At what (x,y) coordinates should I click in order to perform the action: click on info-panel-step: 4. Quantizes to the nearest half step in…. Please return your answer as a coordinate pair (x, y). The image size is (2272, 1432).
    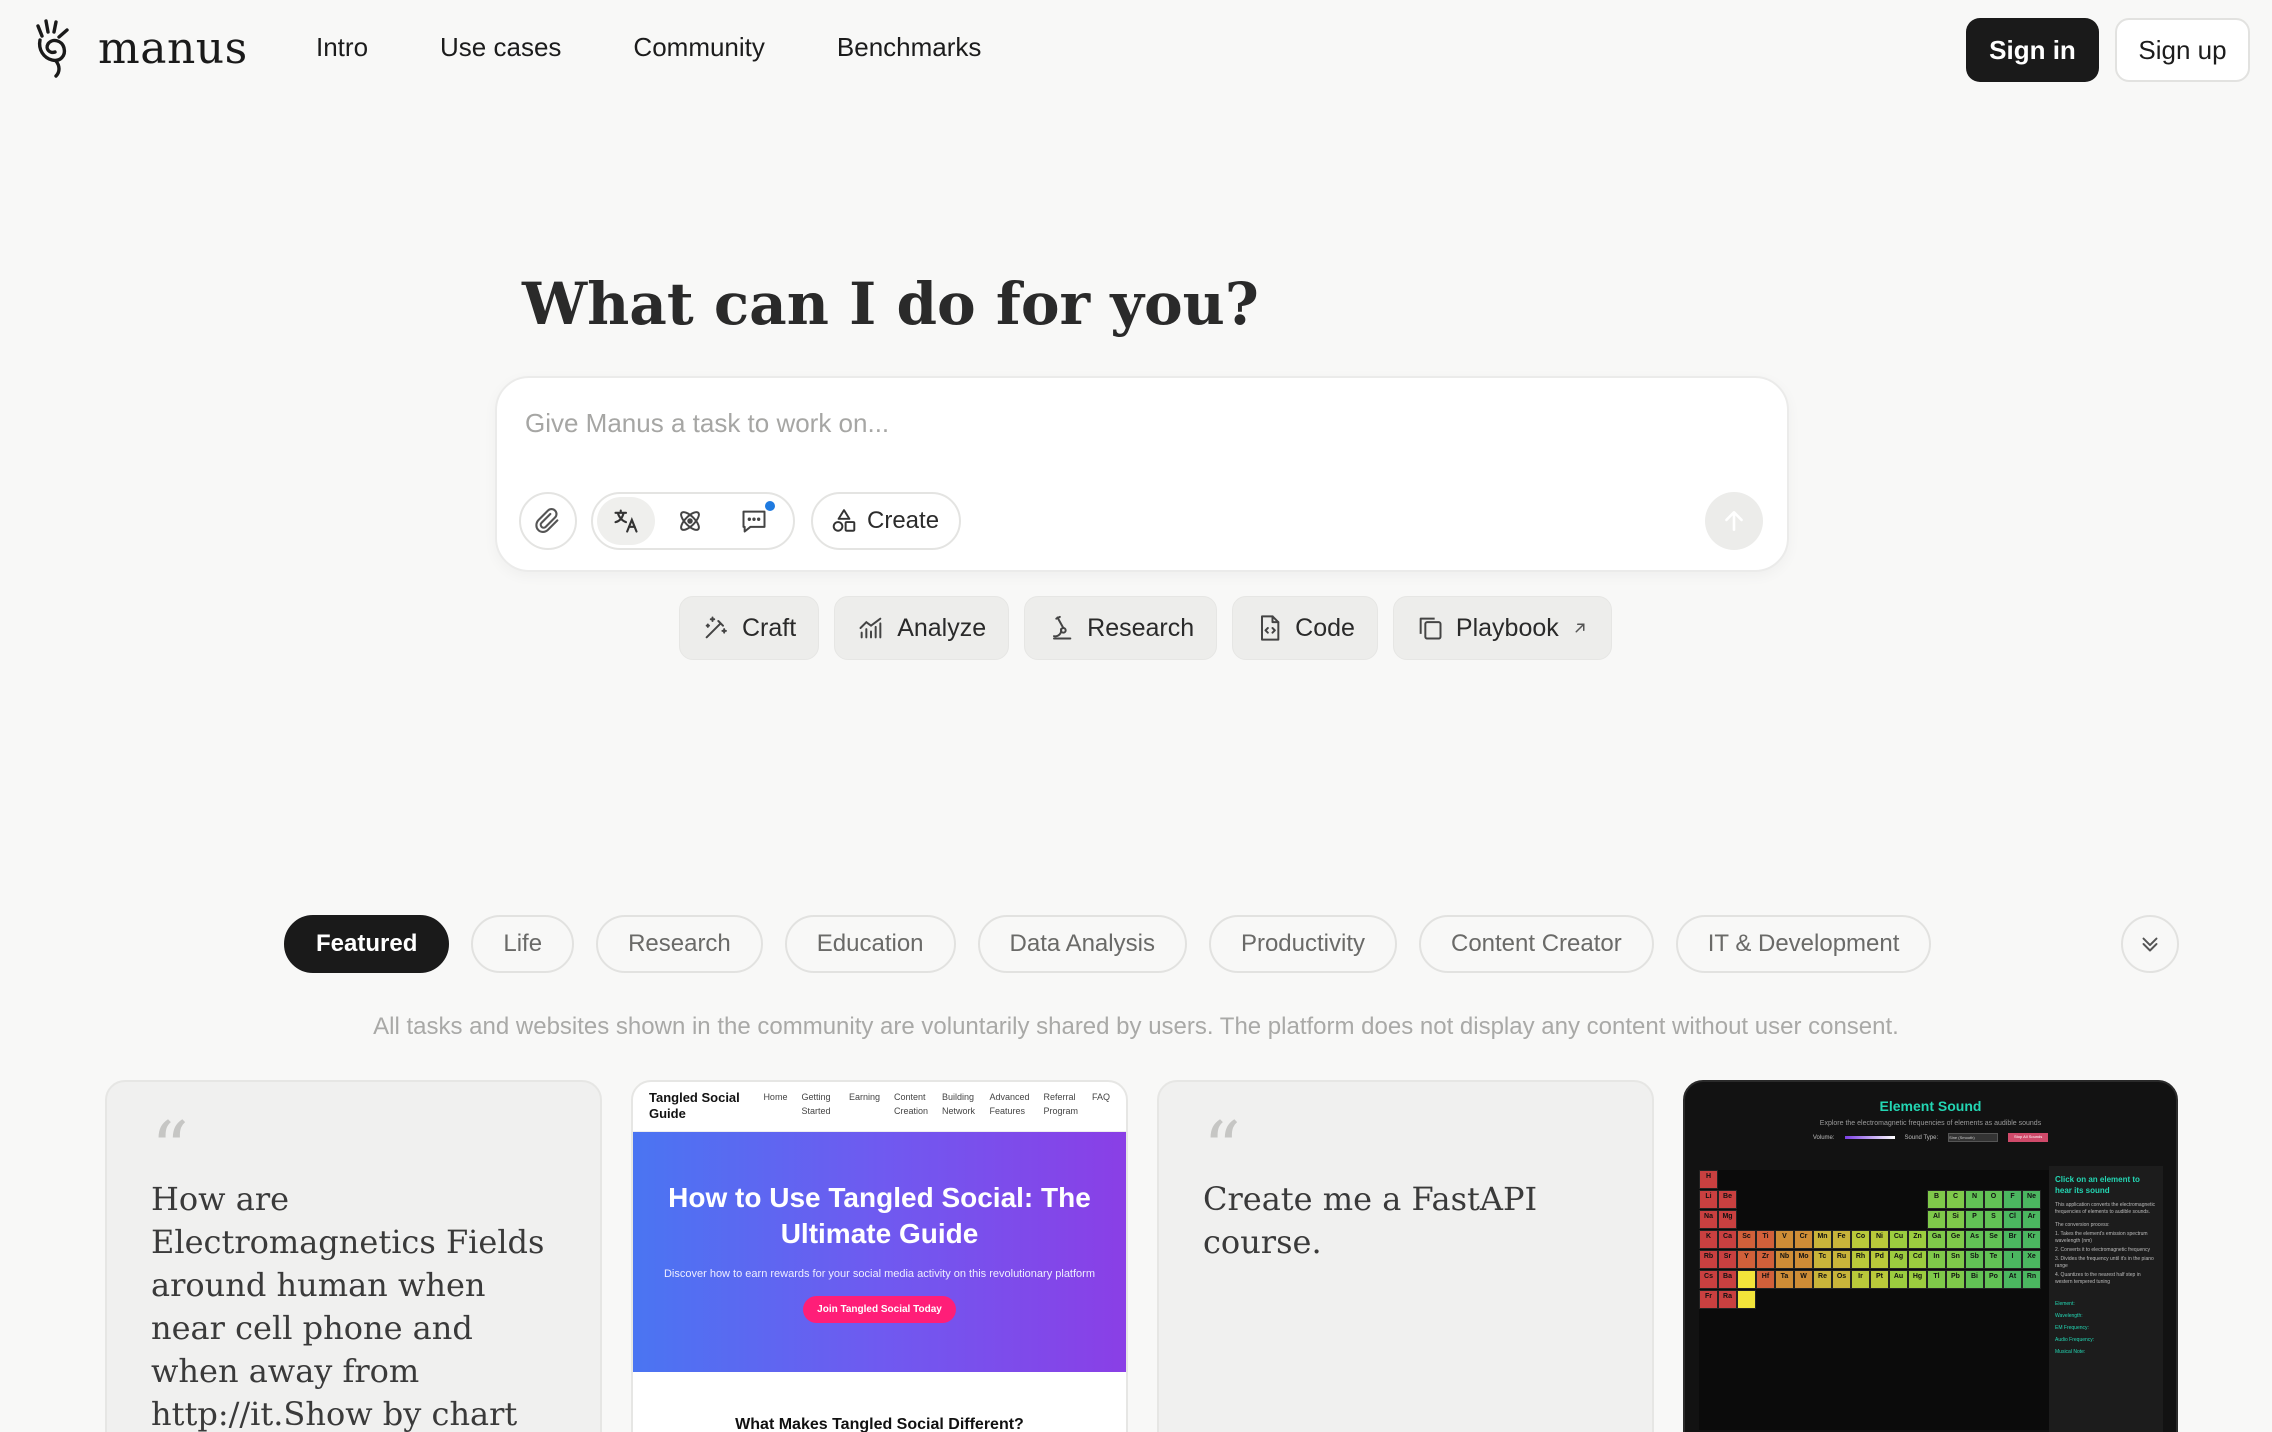
    Looking at the image, I should click on (2098, 1278).